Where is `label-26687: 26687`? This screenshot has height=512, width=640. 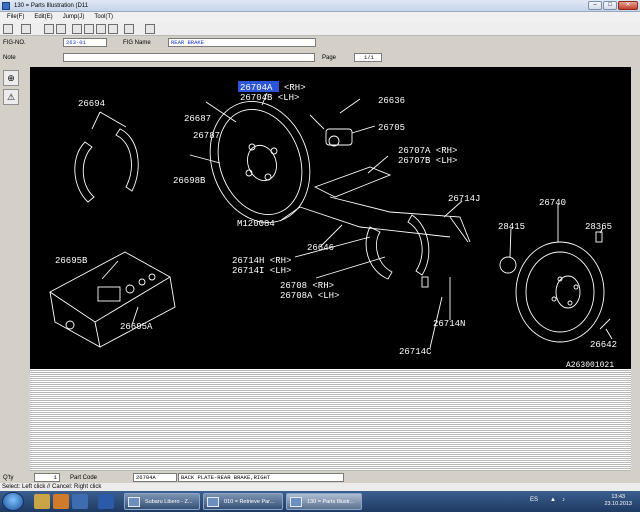
label-26687: 26687 is located at coordinates (197, 119).